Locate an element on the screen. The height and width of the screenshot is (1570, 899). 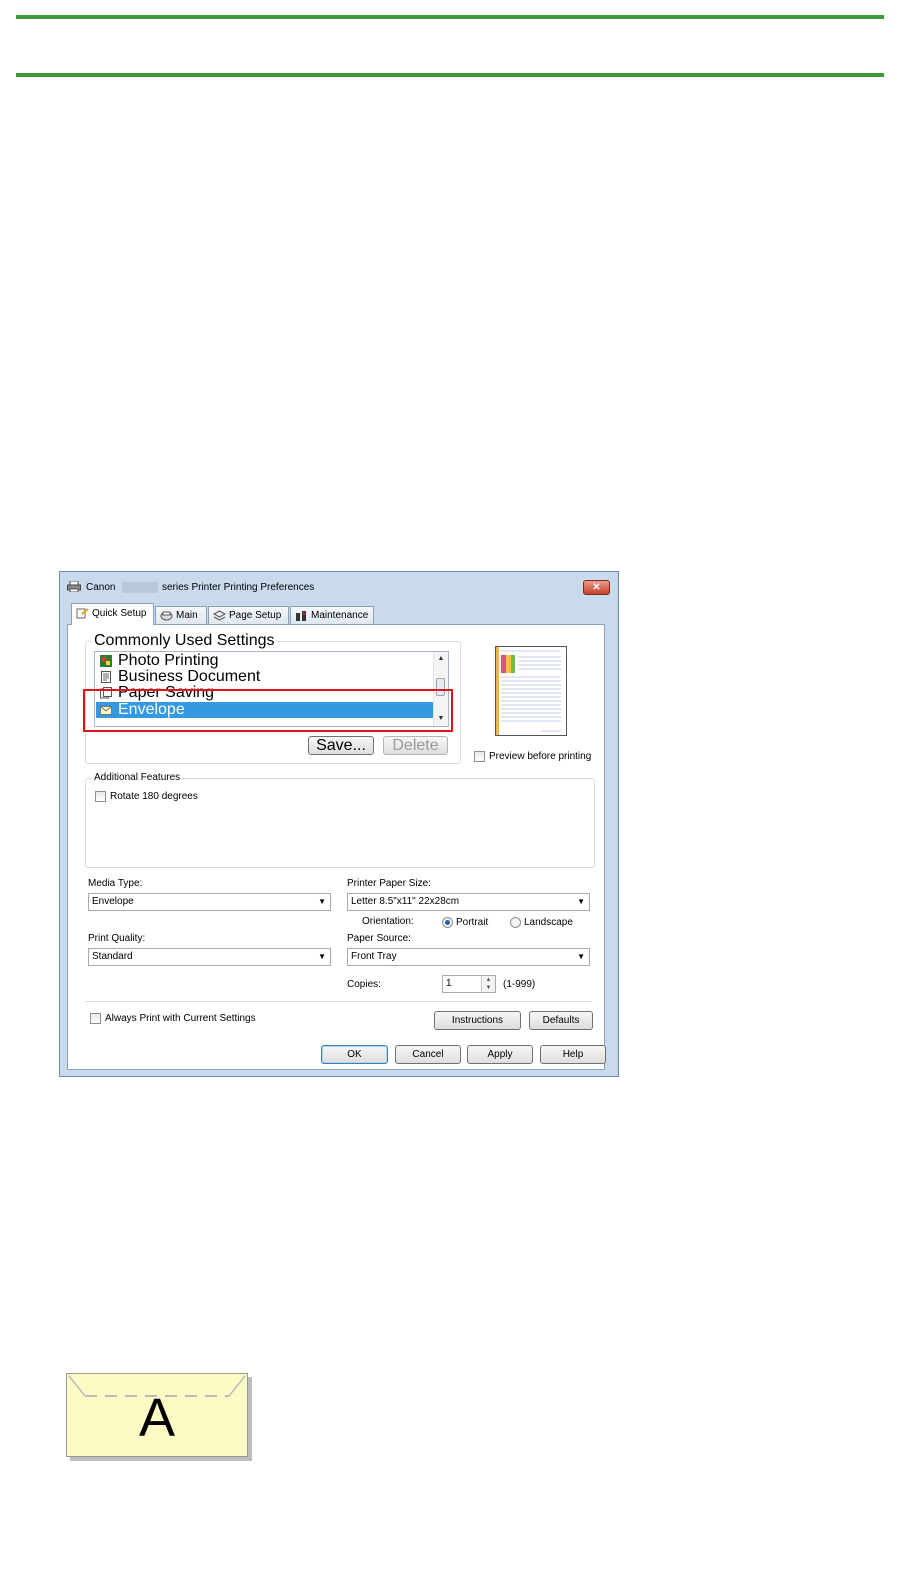
close-icon: ✕ is located at coordinates (596, 587).